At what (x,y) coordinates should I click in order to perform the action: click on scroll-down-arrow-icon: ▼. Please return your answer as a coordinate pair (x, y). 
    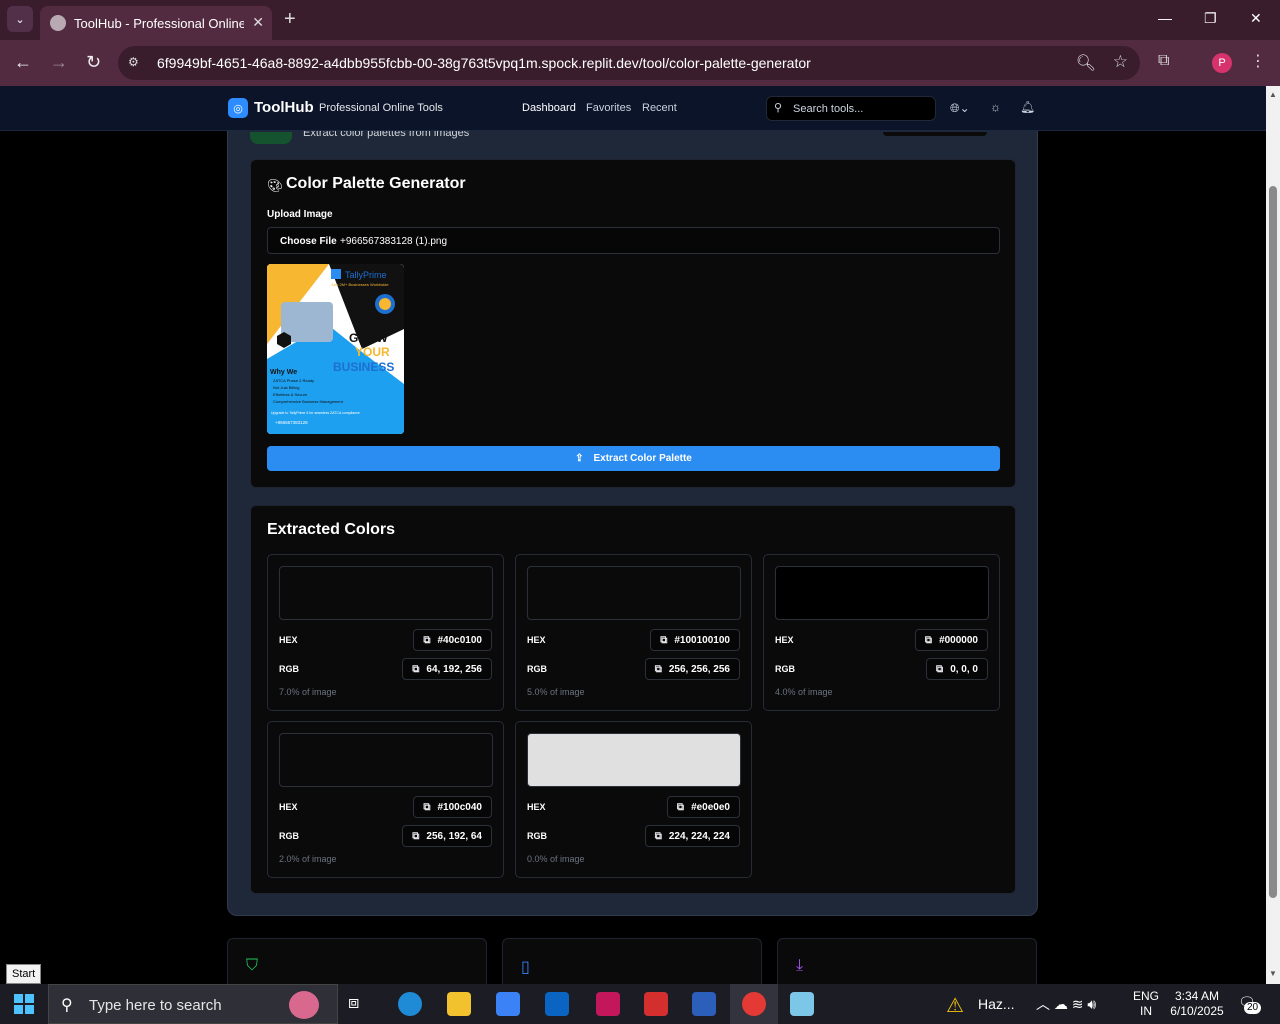
    Looking at the image, I should click on (1273, 973).